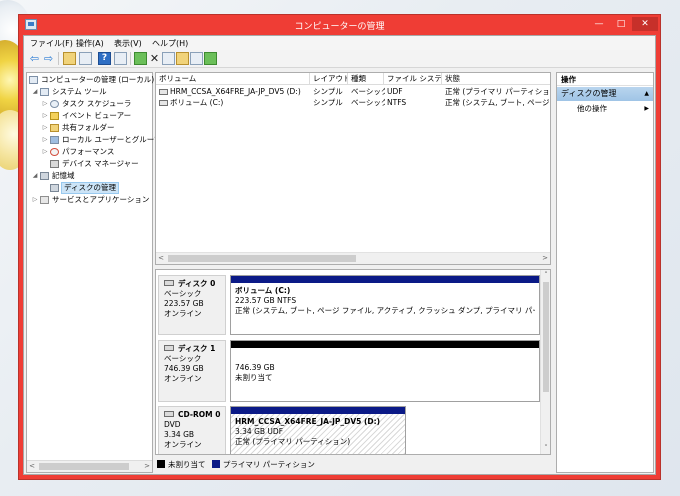  What do you see at coordinates (54, 188) in the screenshot?
I see `disk-management-icon` at bounding box center [54, 188].